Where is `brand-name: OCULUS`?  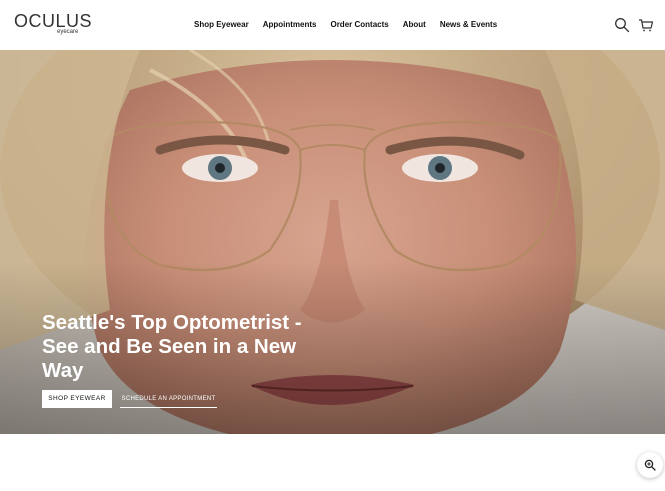
brand-name: OCULUS is located at coordinates (53, 21).